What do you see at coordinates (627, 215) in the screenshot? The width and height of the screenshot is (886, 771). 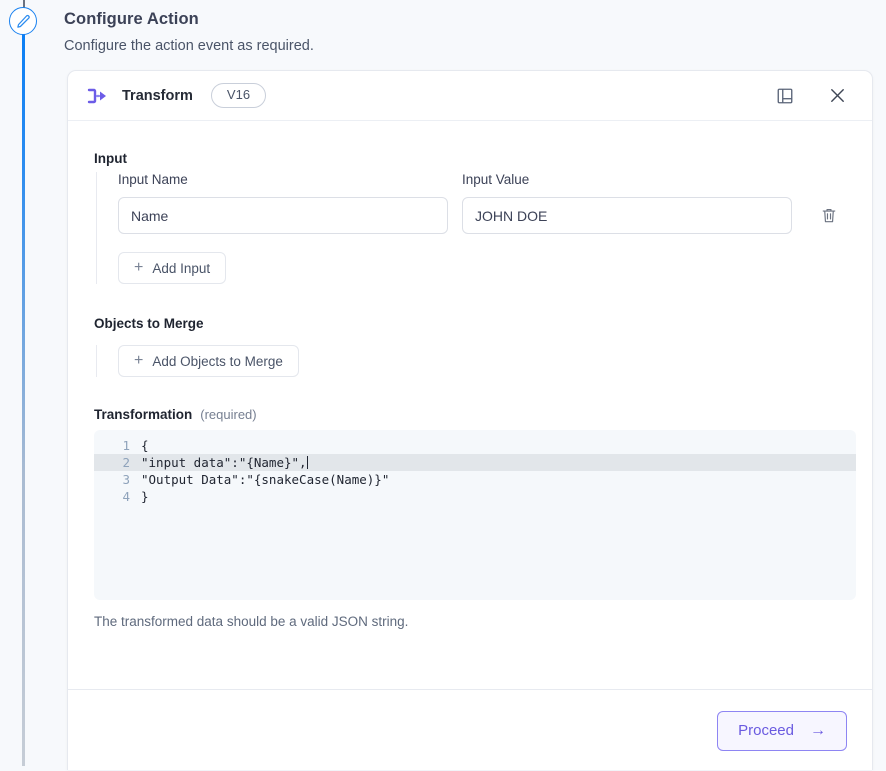 I see `input-value-field` at bounding box center [627, 215].